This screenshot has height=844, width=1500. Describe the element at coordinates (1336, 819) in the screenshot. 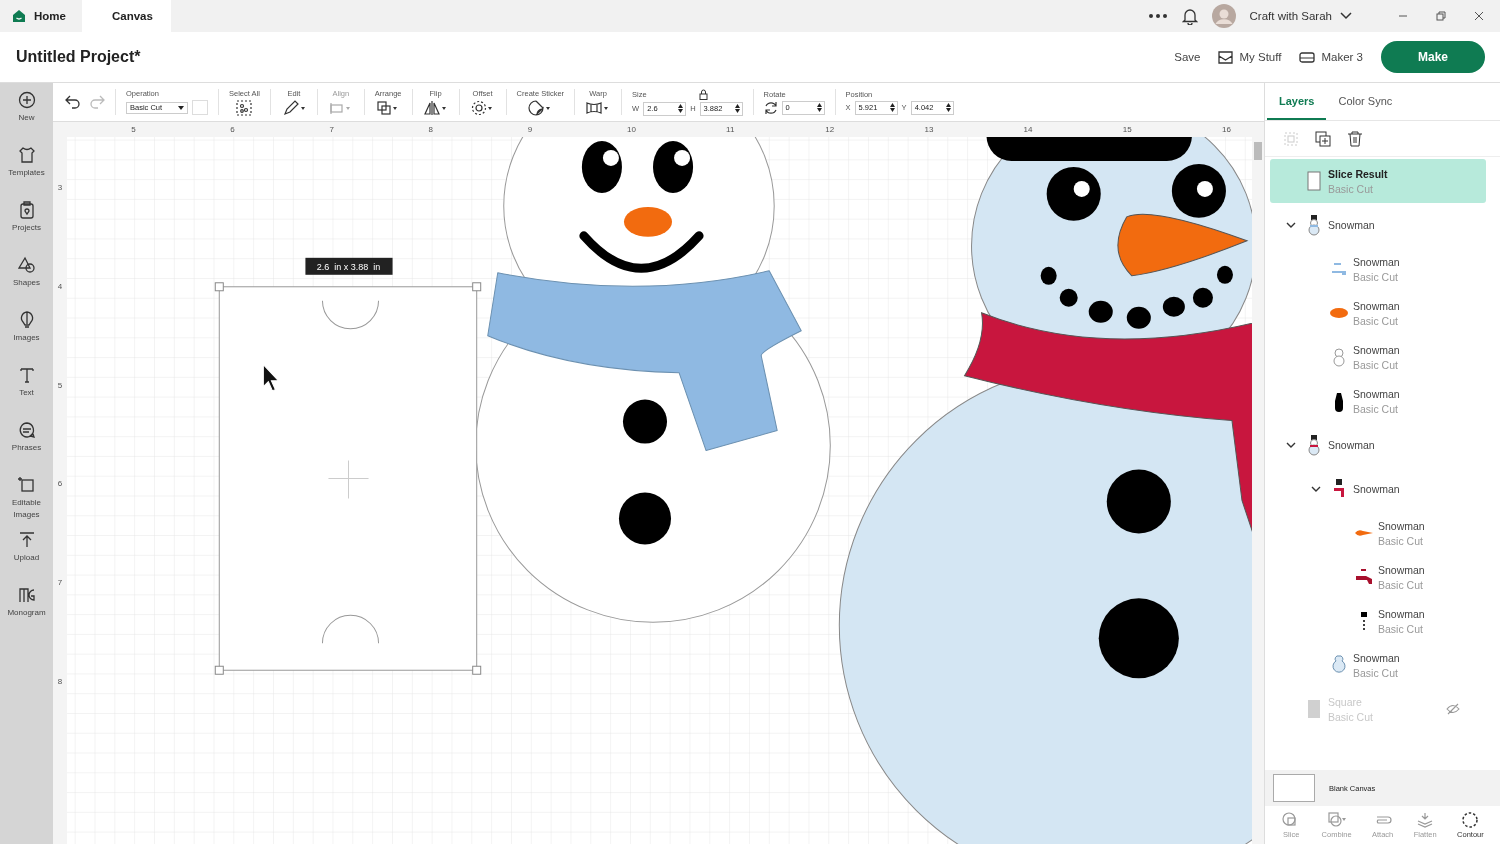

I see `combine-icon` at that location.